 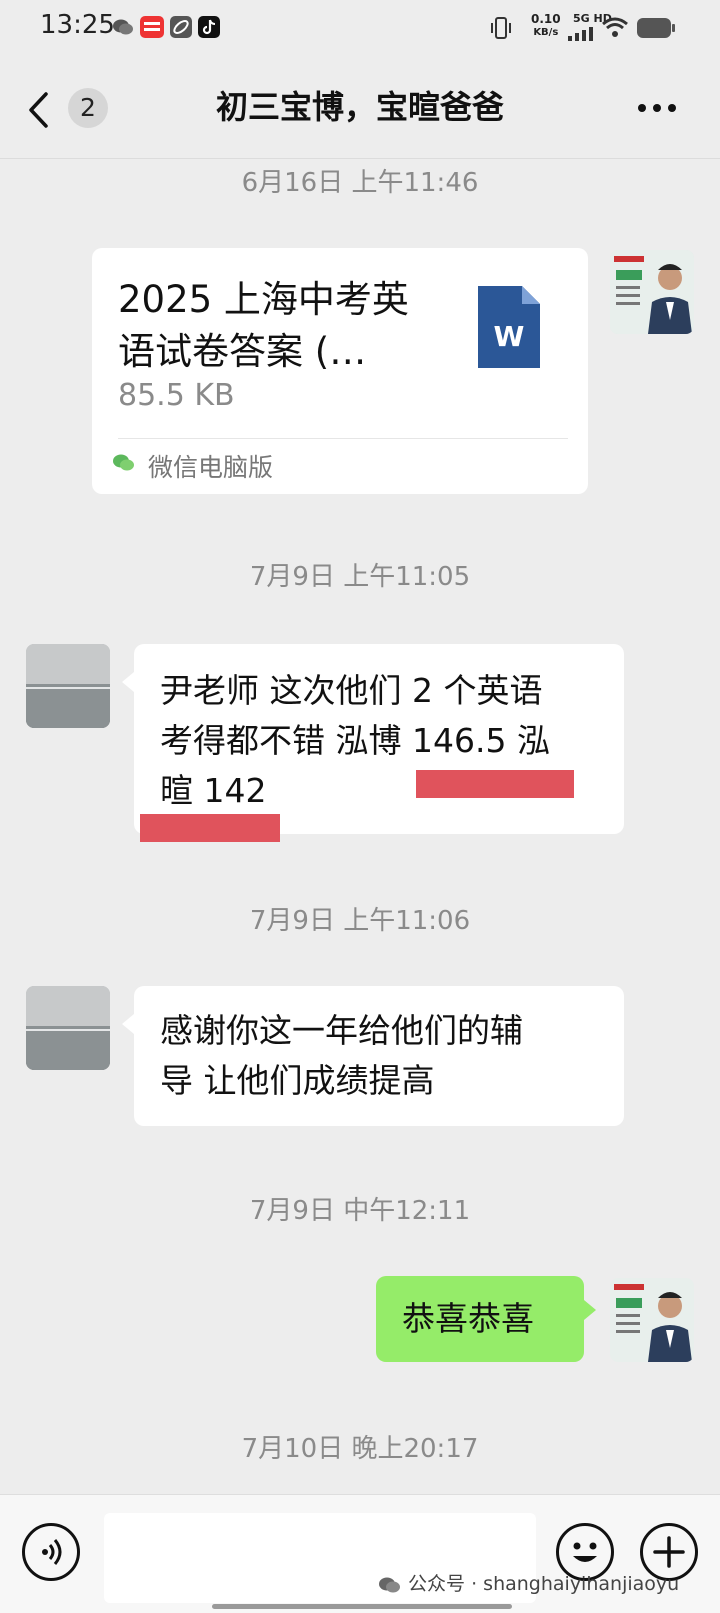 I want to click on more-options-button, so click(x=657, y=108).